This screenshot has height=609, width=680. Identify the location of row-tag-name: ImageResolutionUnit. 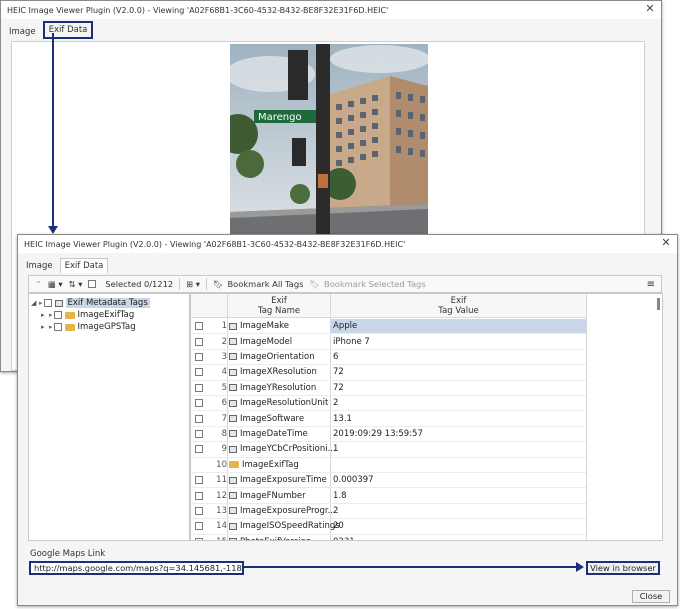
(278, 403).